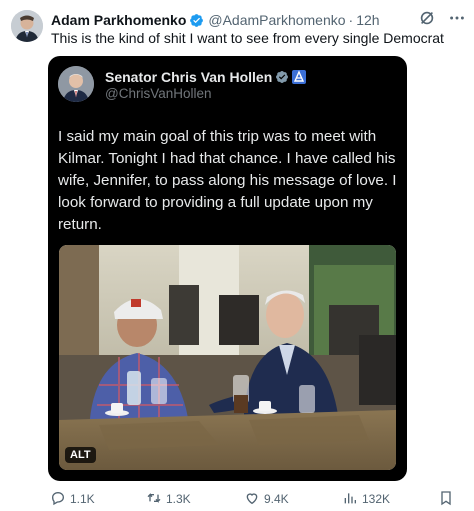 This screenshot has height=511, width=474. I want to click on post-header: Adam Parkhomenko @AdamParkhomenko · 12h, so click(215, 20).